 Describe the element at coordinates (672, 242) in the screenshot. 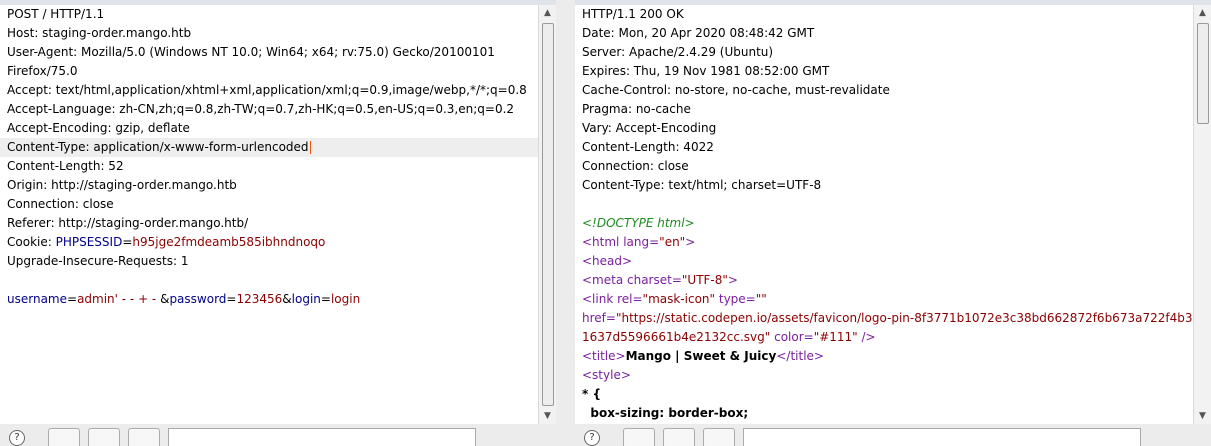

I see `html-attr-value: "en"` at that location.